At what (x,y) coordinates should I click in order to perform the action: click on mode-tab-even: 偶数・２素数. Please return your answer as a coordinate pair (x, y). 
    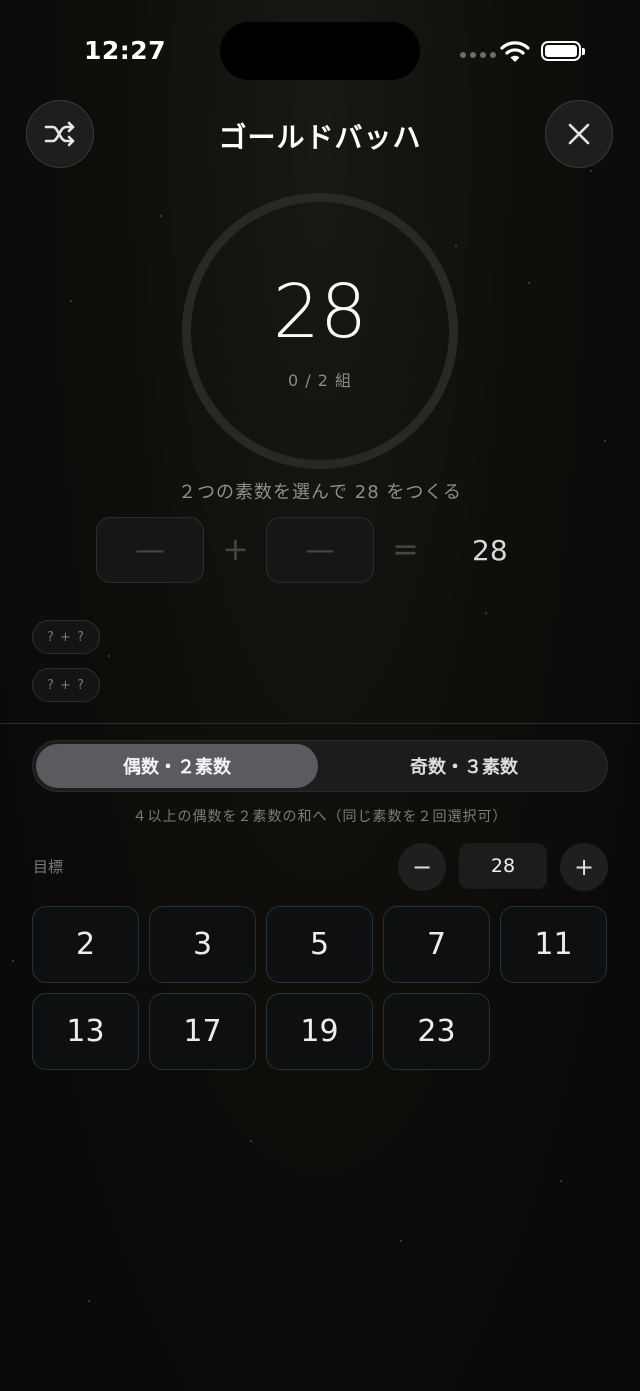
    Looking at the image, I should click on (177, 766).